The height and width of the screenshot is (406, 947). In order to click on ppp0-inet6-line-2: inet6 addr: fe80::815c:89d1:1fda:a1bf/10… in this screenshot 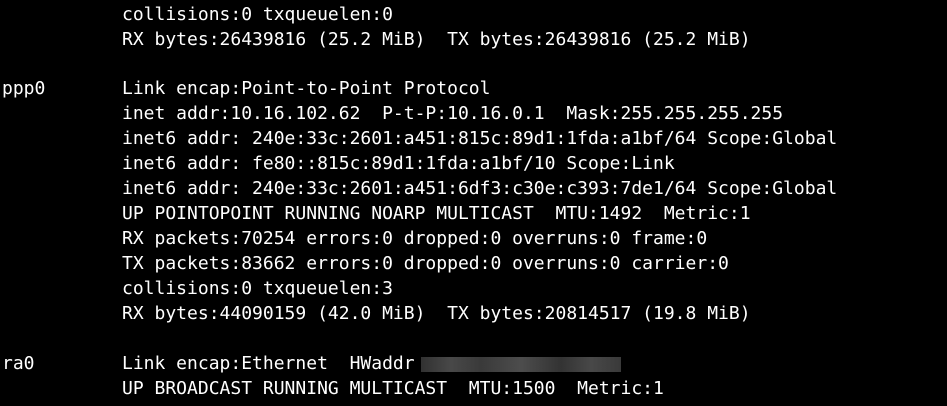, I will do `click(398, 163)`.